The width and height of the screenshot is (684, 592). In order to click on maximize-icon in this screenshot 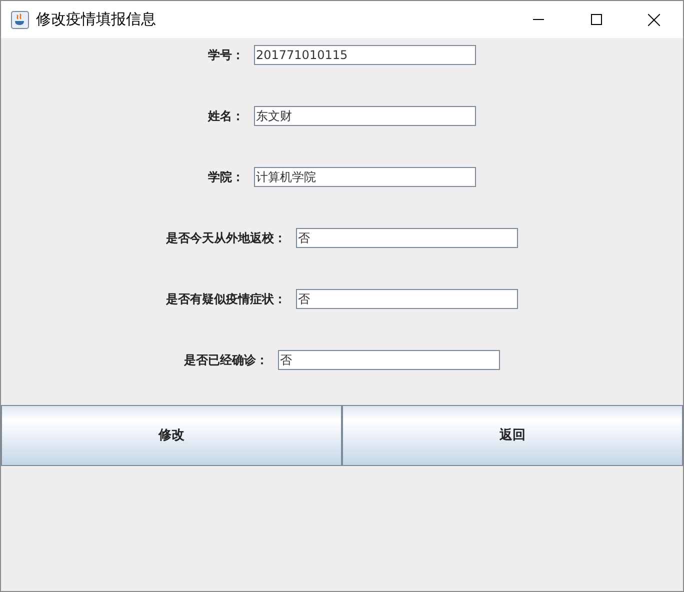, I will do `click(596, 19)`.